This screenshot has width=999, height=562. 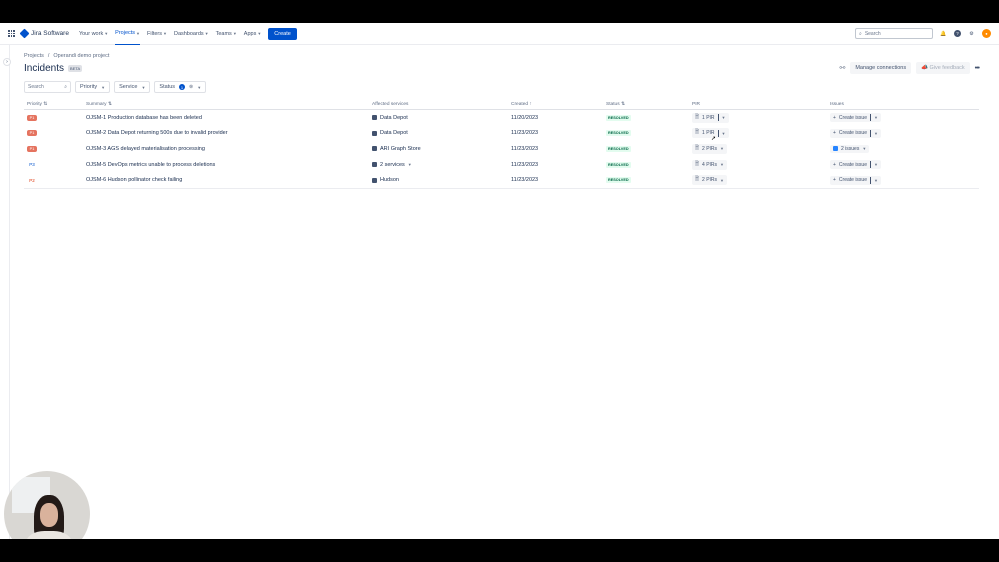 I want to click on col-pir: PIR, so click(x=761, y=104).